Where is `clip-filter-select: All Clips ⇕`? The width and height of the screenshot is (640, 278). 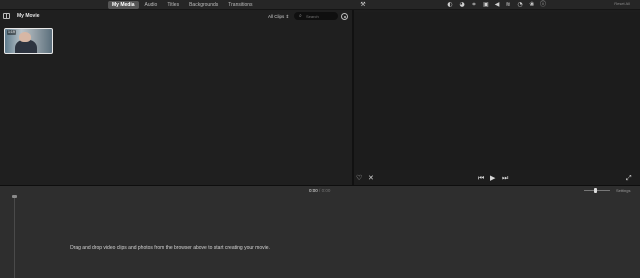 clip-filter-select: All Clips ⇕ is located at coordinates (278, 16).